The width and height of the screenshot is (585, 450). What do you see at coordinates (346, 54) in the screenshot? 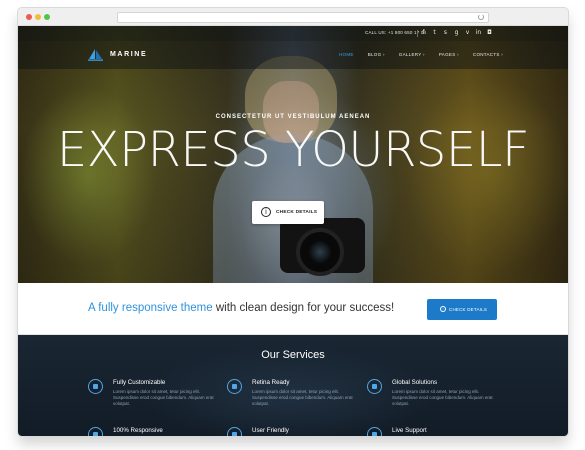
I see `nav-item-home: HOME` at bounding box center [346, 54].